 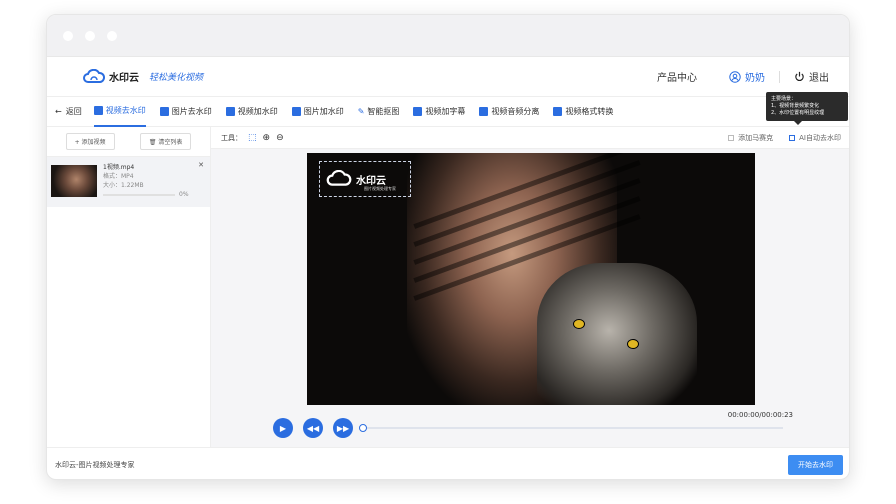 I want to click on cat-figure, so click(x=617, y=334).